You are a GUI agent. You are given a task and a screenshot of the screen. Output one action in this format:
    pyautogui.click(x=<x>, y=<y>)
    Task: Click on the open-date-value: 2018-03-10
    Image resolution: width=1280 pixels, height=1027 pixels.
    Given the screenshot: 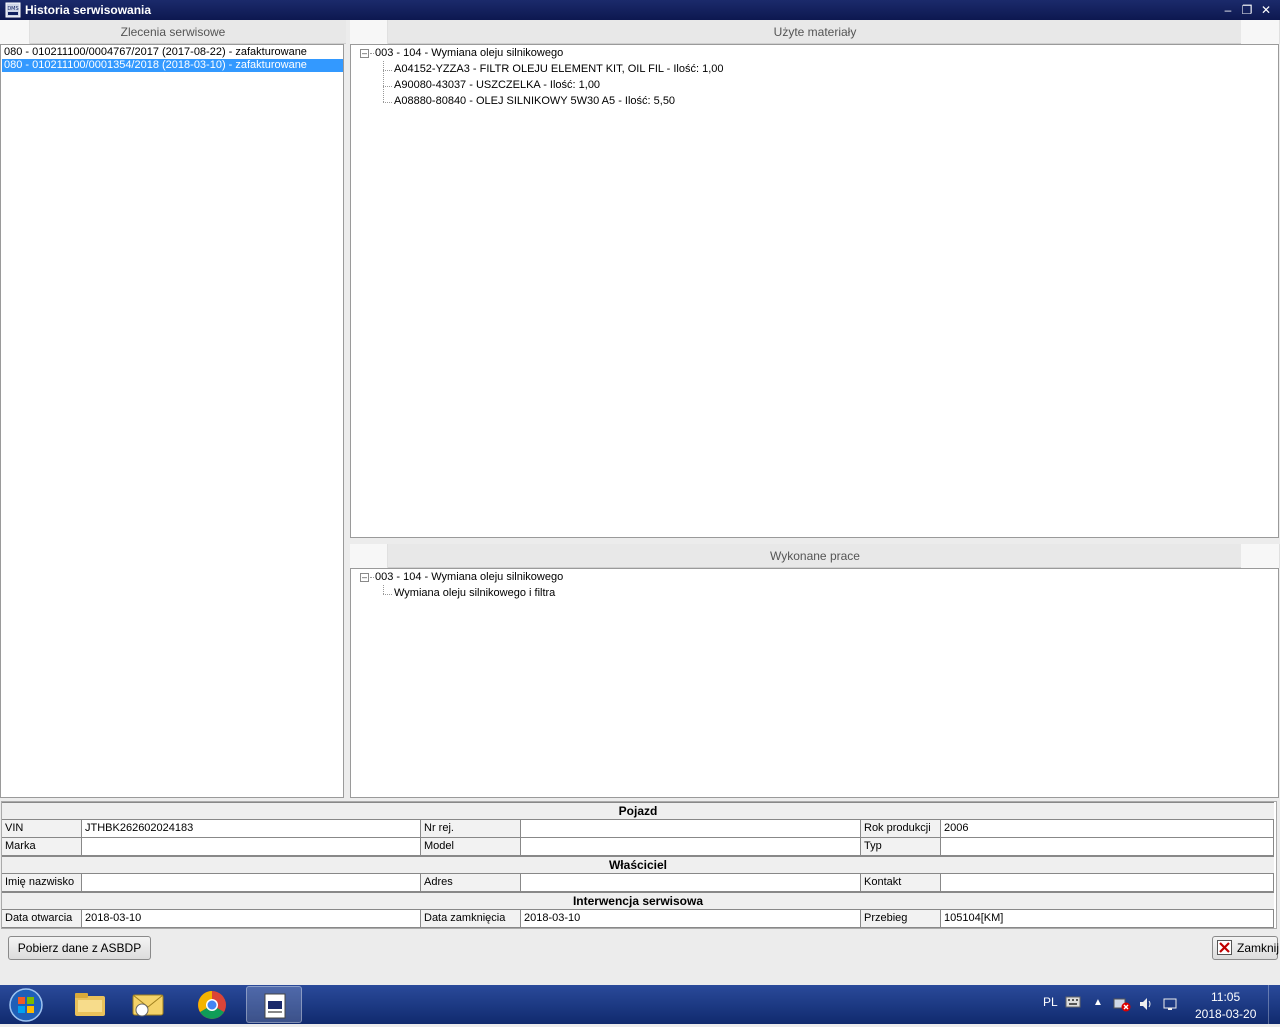 What is the action you would take?
    pyautogui.click(x=251, y=919)
    